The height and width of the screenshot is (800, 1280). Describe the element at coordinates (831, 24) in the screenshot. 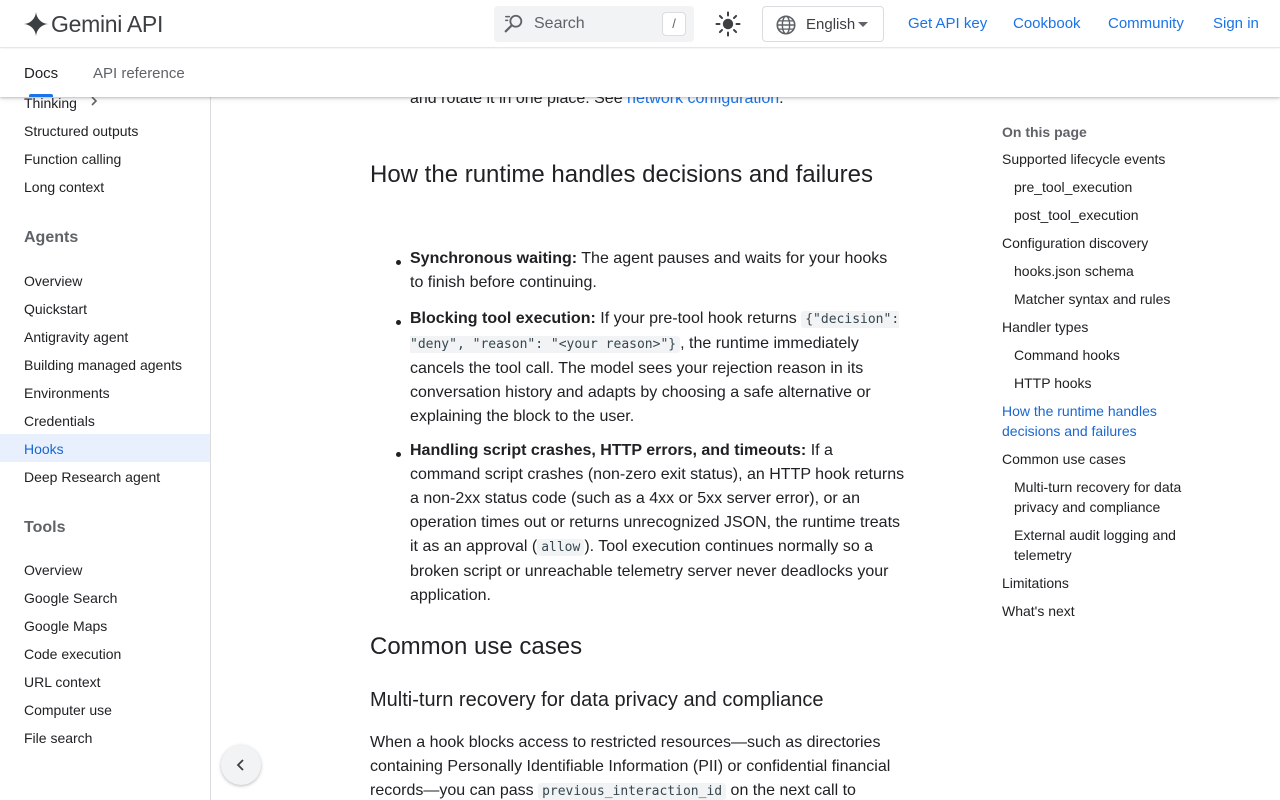

I see `language-label: English` at that location.